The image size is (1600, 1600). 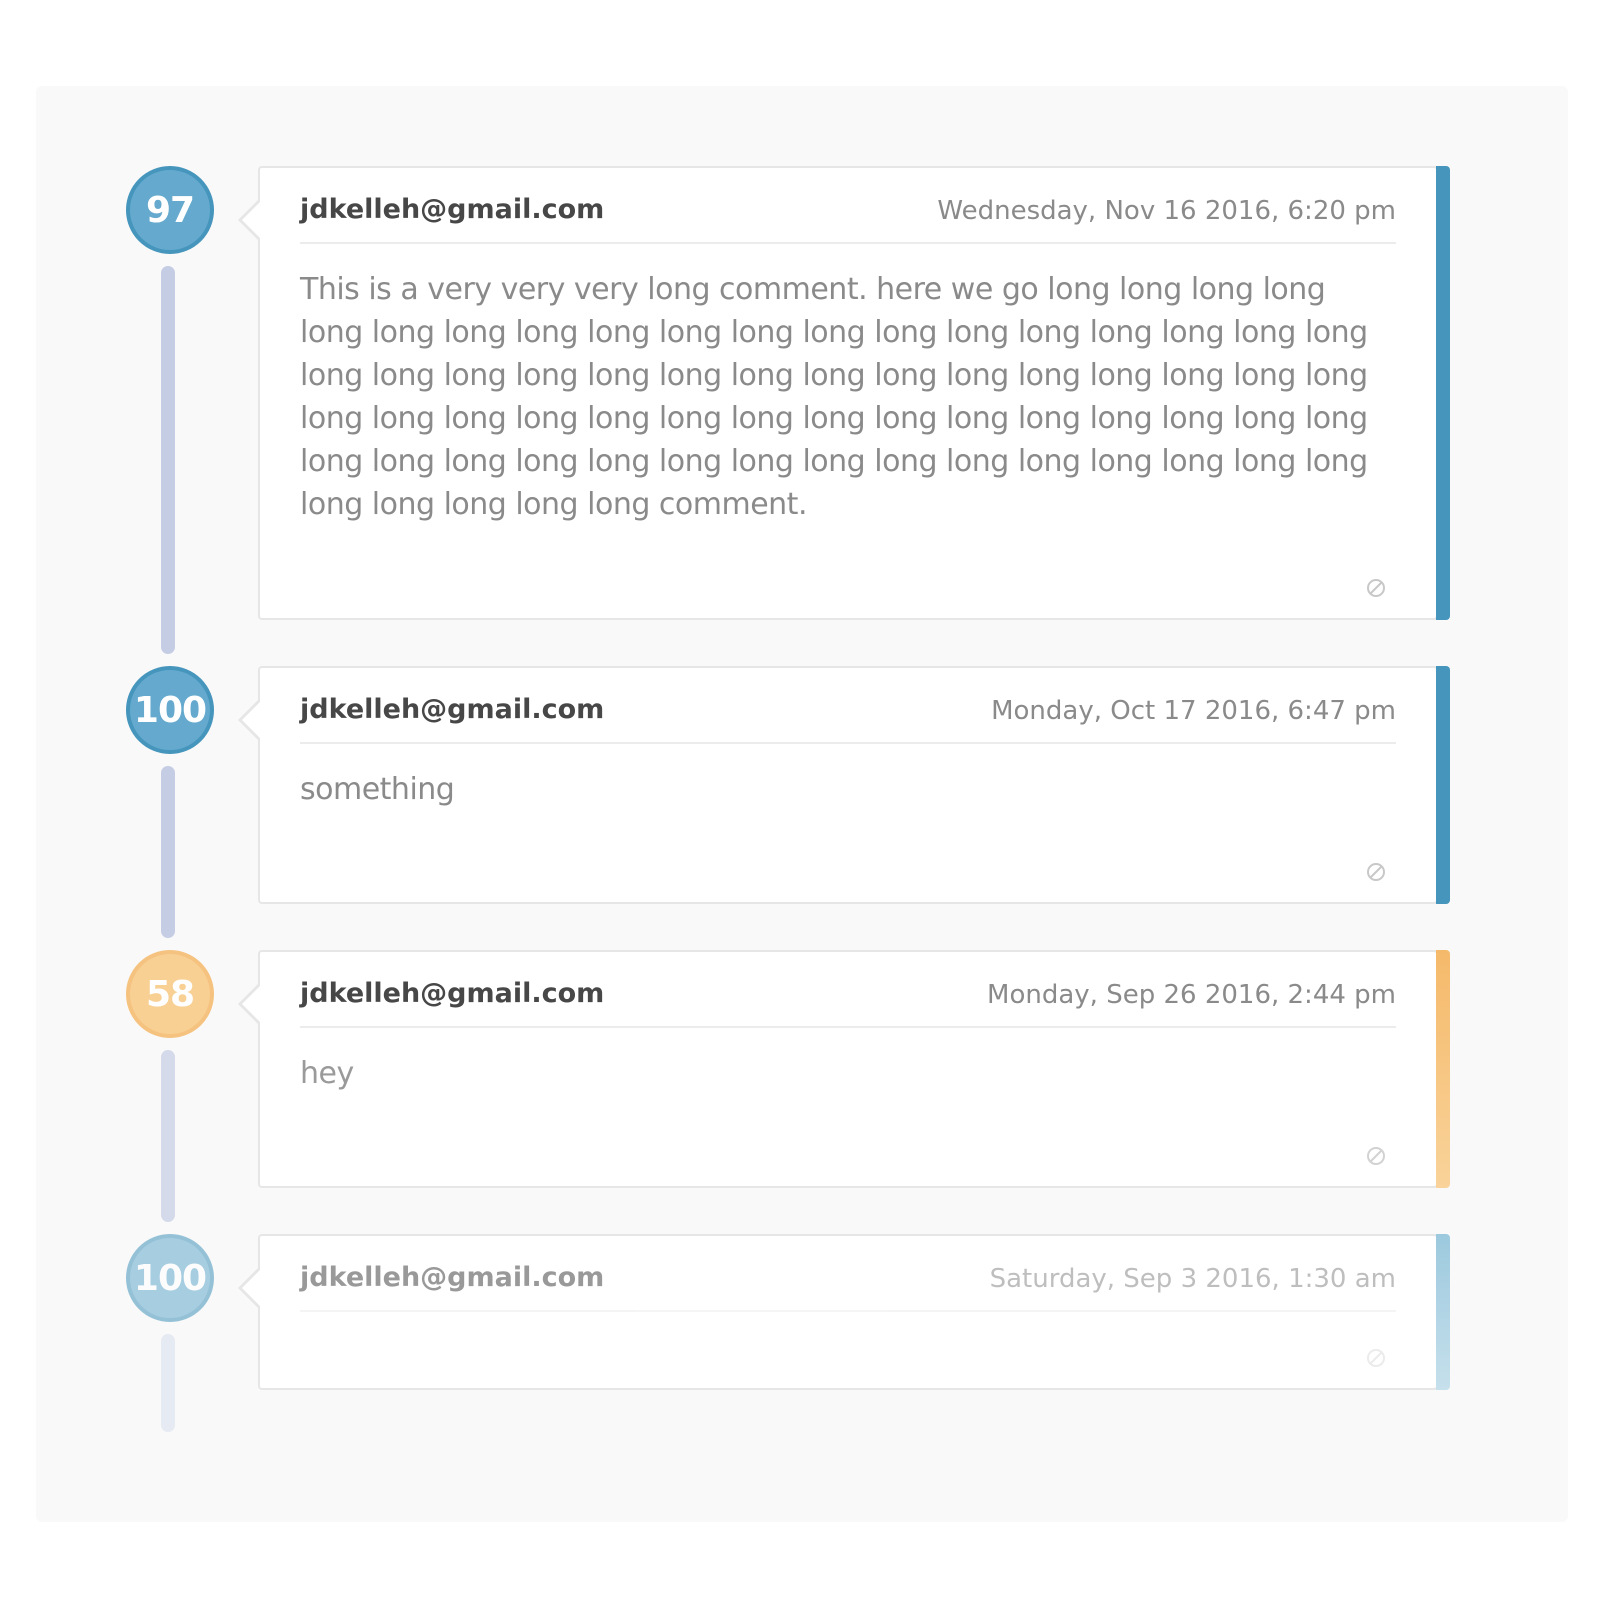 What do you see at coordinates (1191, 995) in the screenshot?
I see `comment-date: Monday, Sep 26 2016, 2:44 pm` at bounding box center [1191, 995].